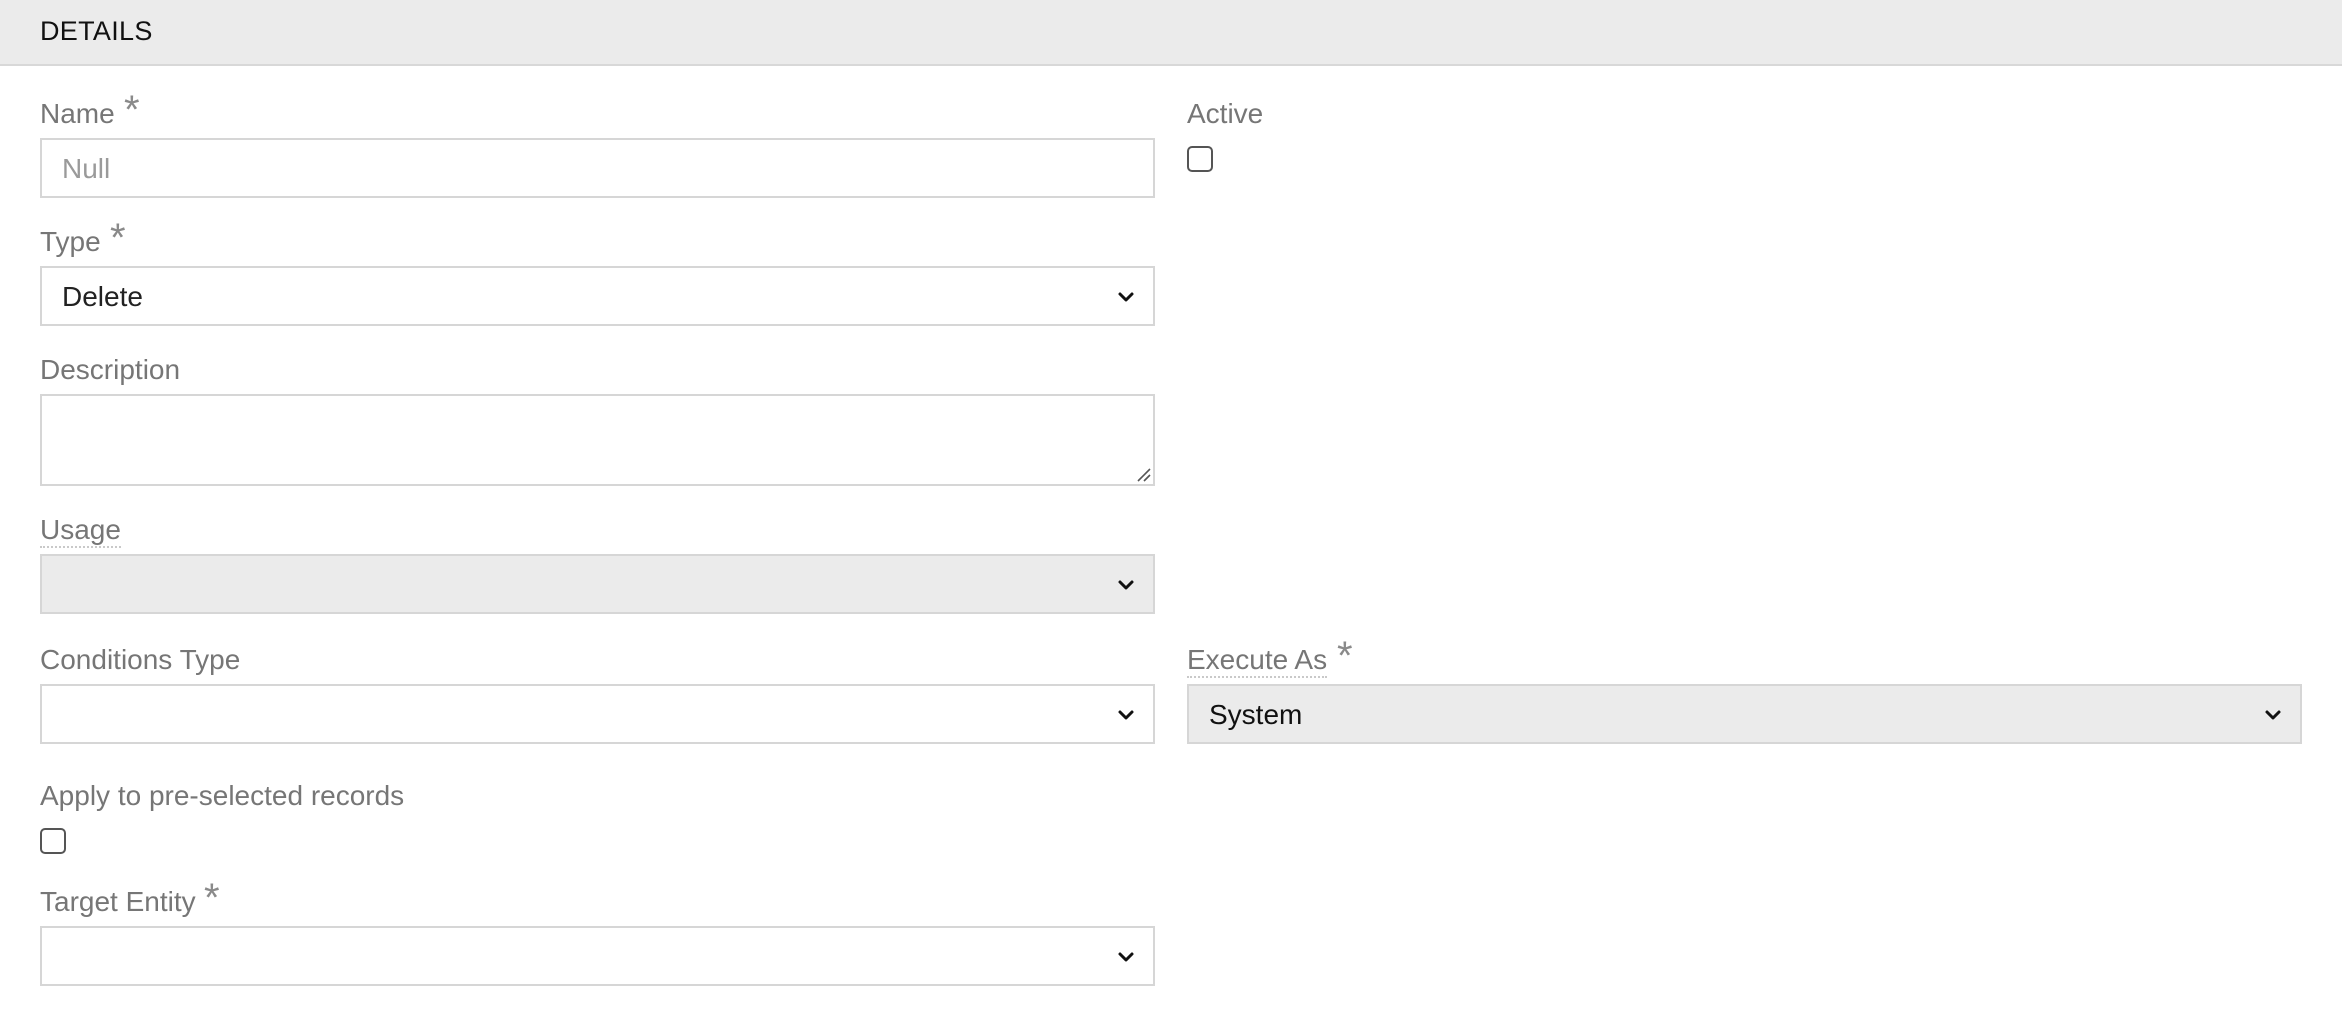 The width and height of the screenshot is (2342, 1018). What do you see at coordinates (96, 31) in the screenshot?
I see `section-title: DETAILS` at bounding box center [96, 31].